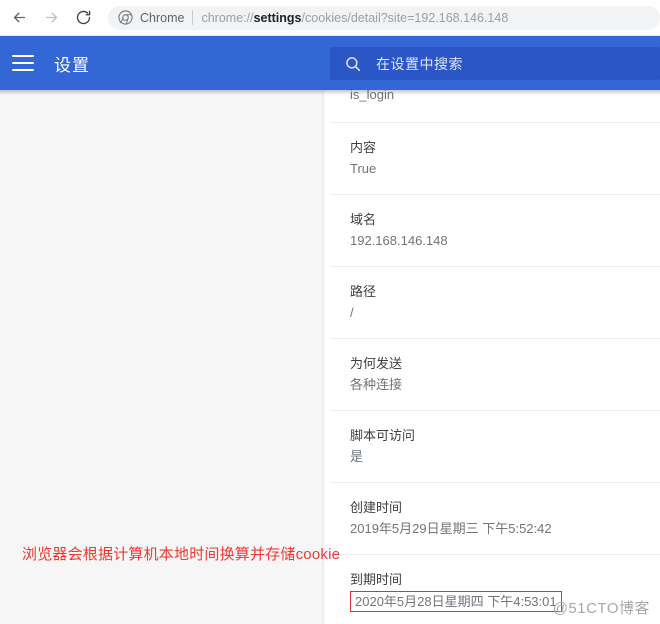 This screenshot has width=660, height=624. I want to click on detail-row-label: 创建时间, so click(376, 507).